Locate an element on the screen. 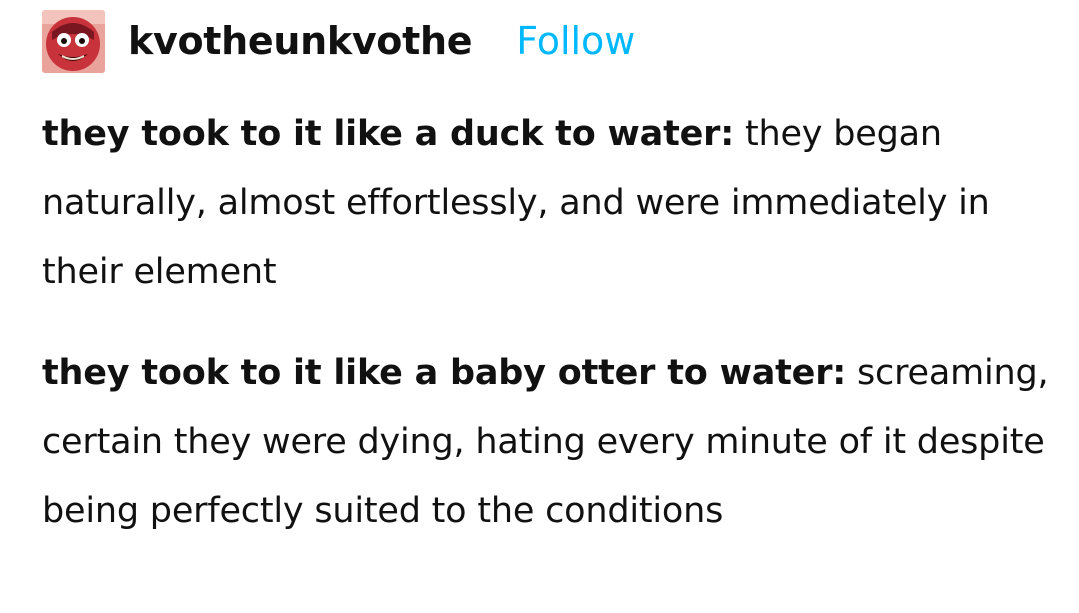  follow-button: Follow is located at coordinates (575, 41).